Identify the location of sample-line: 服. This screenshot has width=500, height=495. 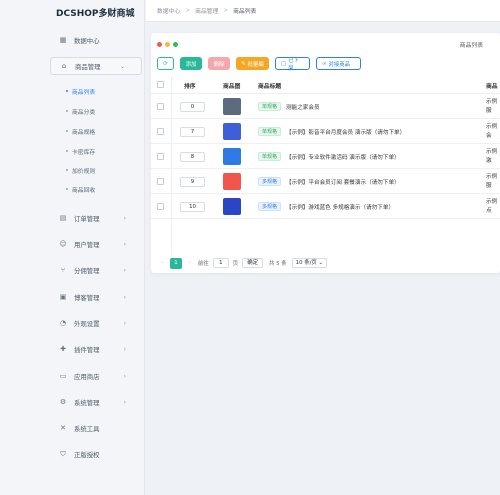
(489, 186).